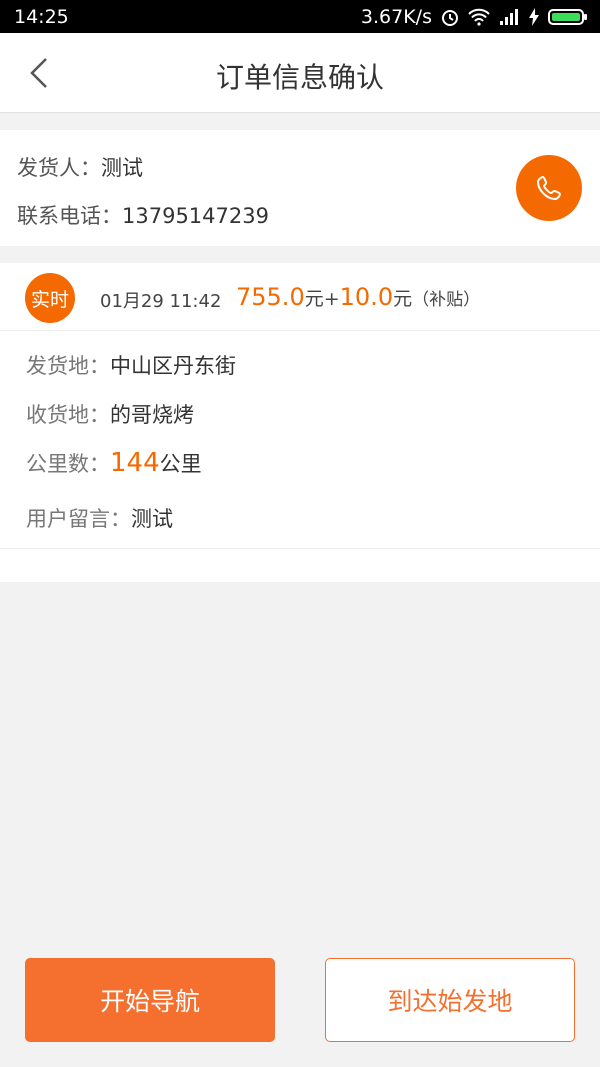 The width and height of the screenshot is (600, 1067). What do you see at coordinates (41, 17) in the screenshot?
I see `status-time: 14:25` at bounding box center [41, 17].